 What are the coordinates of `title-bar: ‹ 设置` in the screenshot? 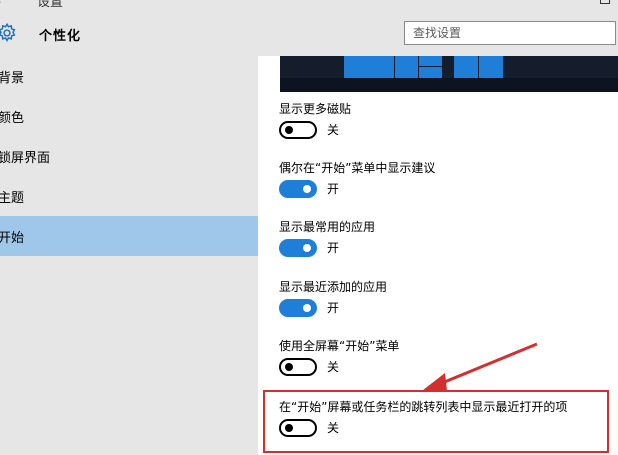 It's located at (309, 5).